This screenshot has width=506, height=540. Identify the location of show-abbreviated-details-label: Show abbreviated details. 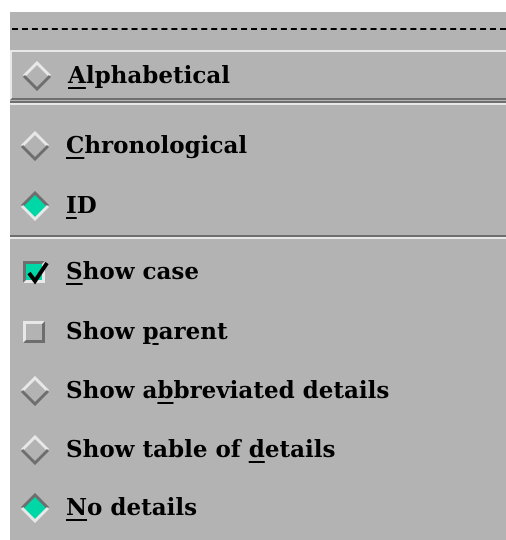
(228, 390).